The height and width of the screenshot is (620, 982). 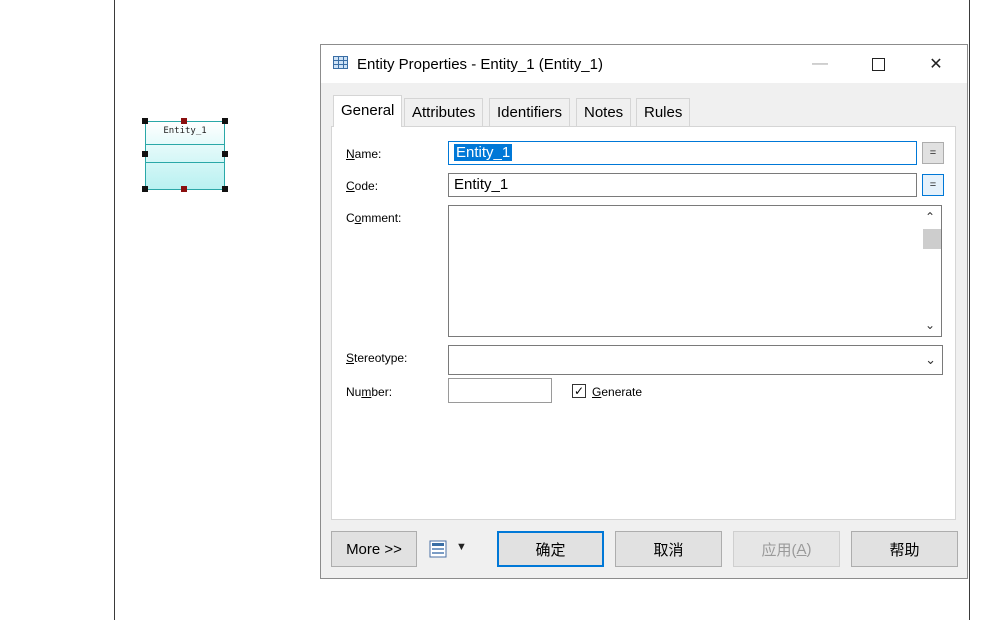 I want to click on apply-button-label: 应用(, so click(x=779, y=550).